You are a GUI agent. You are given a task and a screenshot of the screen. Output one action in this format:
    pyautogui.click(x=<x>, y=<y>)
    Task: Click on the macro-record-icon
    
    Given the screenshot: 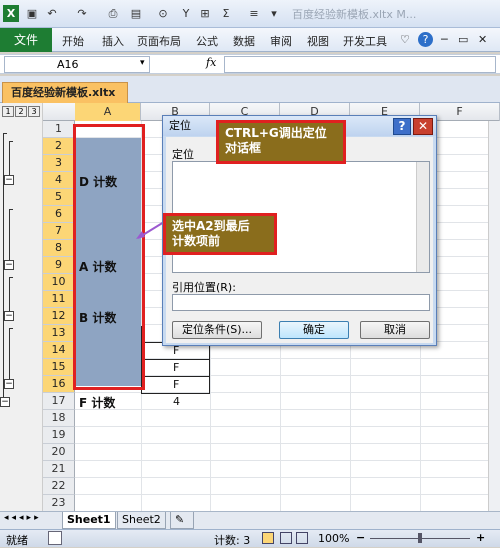 What is the action you would take?
    pyautogui.click(x=55, y=538)
    